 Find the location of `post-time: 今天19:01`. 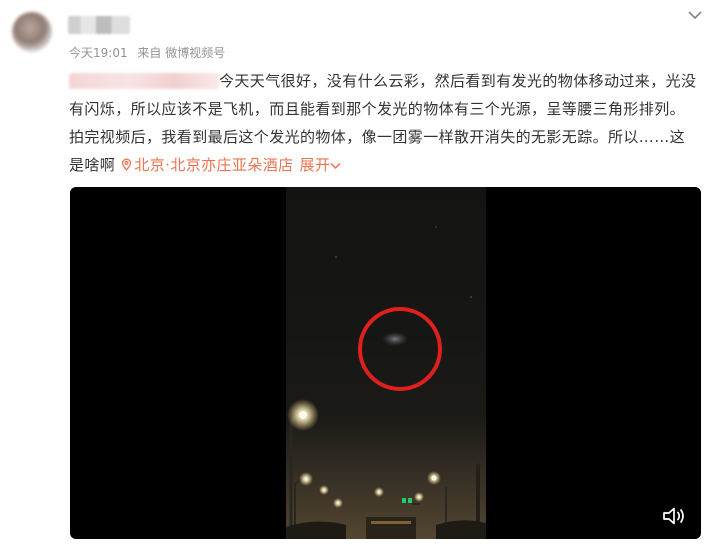

post-time: 今天19:01 is located at coordinates (98, 53).